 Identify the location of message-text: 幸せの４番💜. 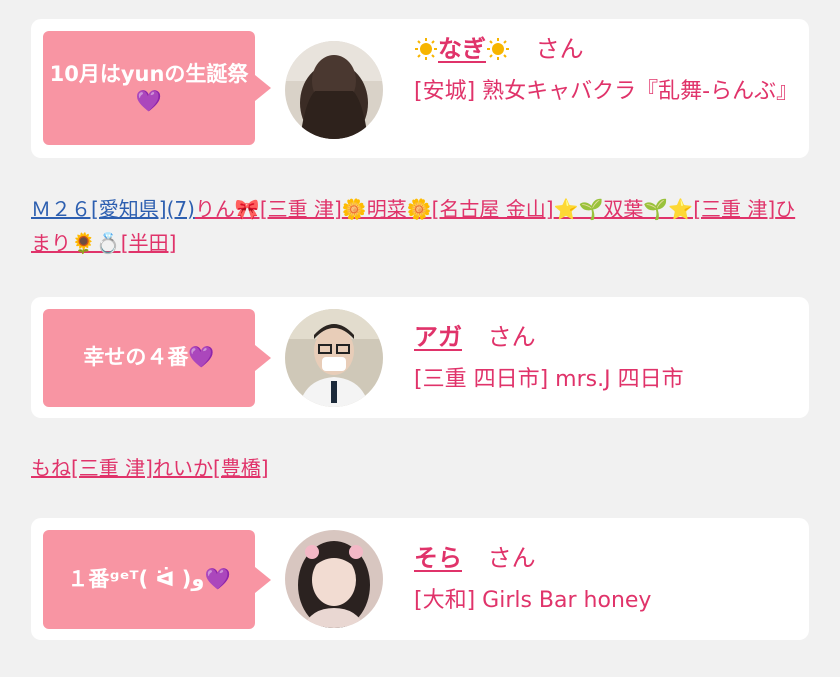
(149, 357).